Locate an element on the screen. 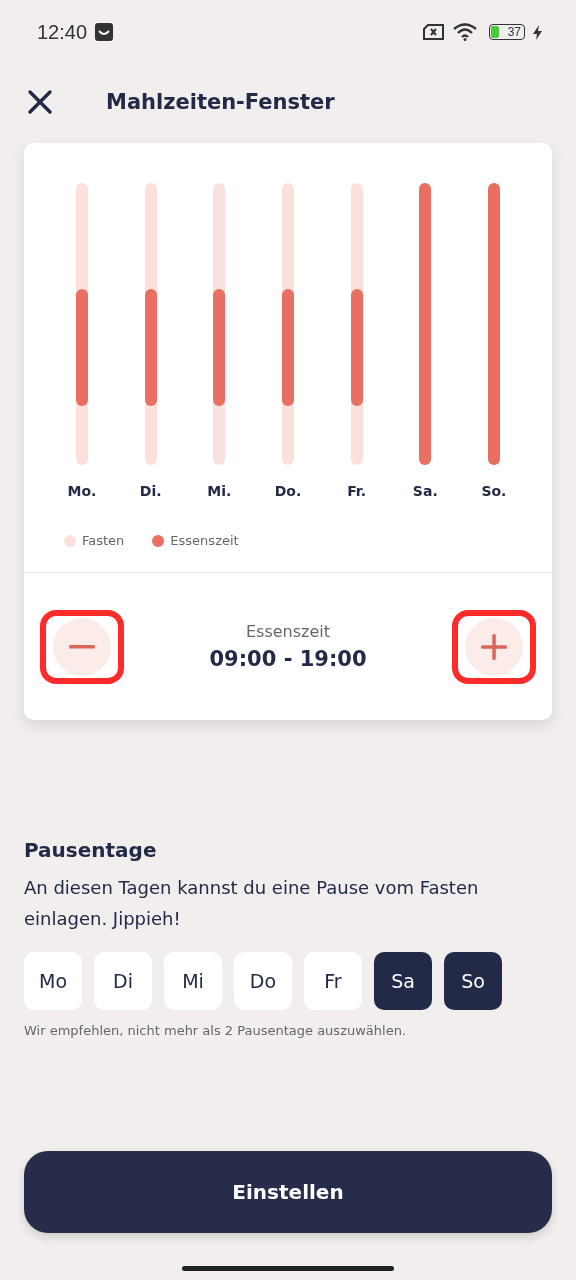 The height and width of the screenshot is (1280, 576). day-label: Mi. is located at coordinates (219, 491).